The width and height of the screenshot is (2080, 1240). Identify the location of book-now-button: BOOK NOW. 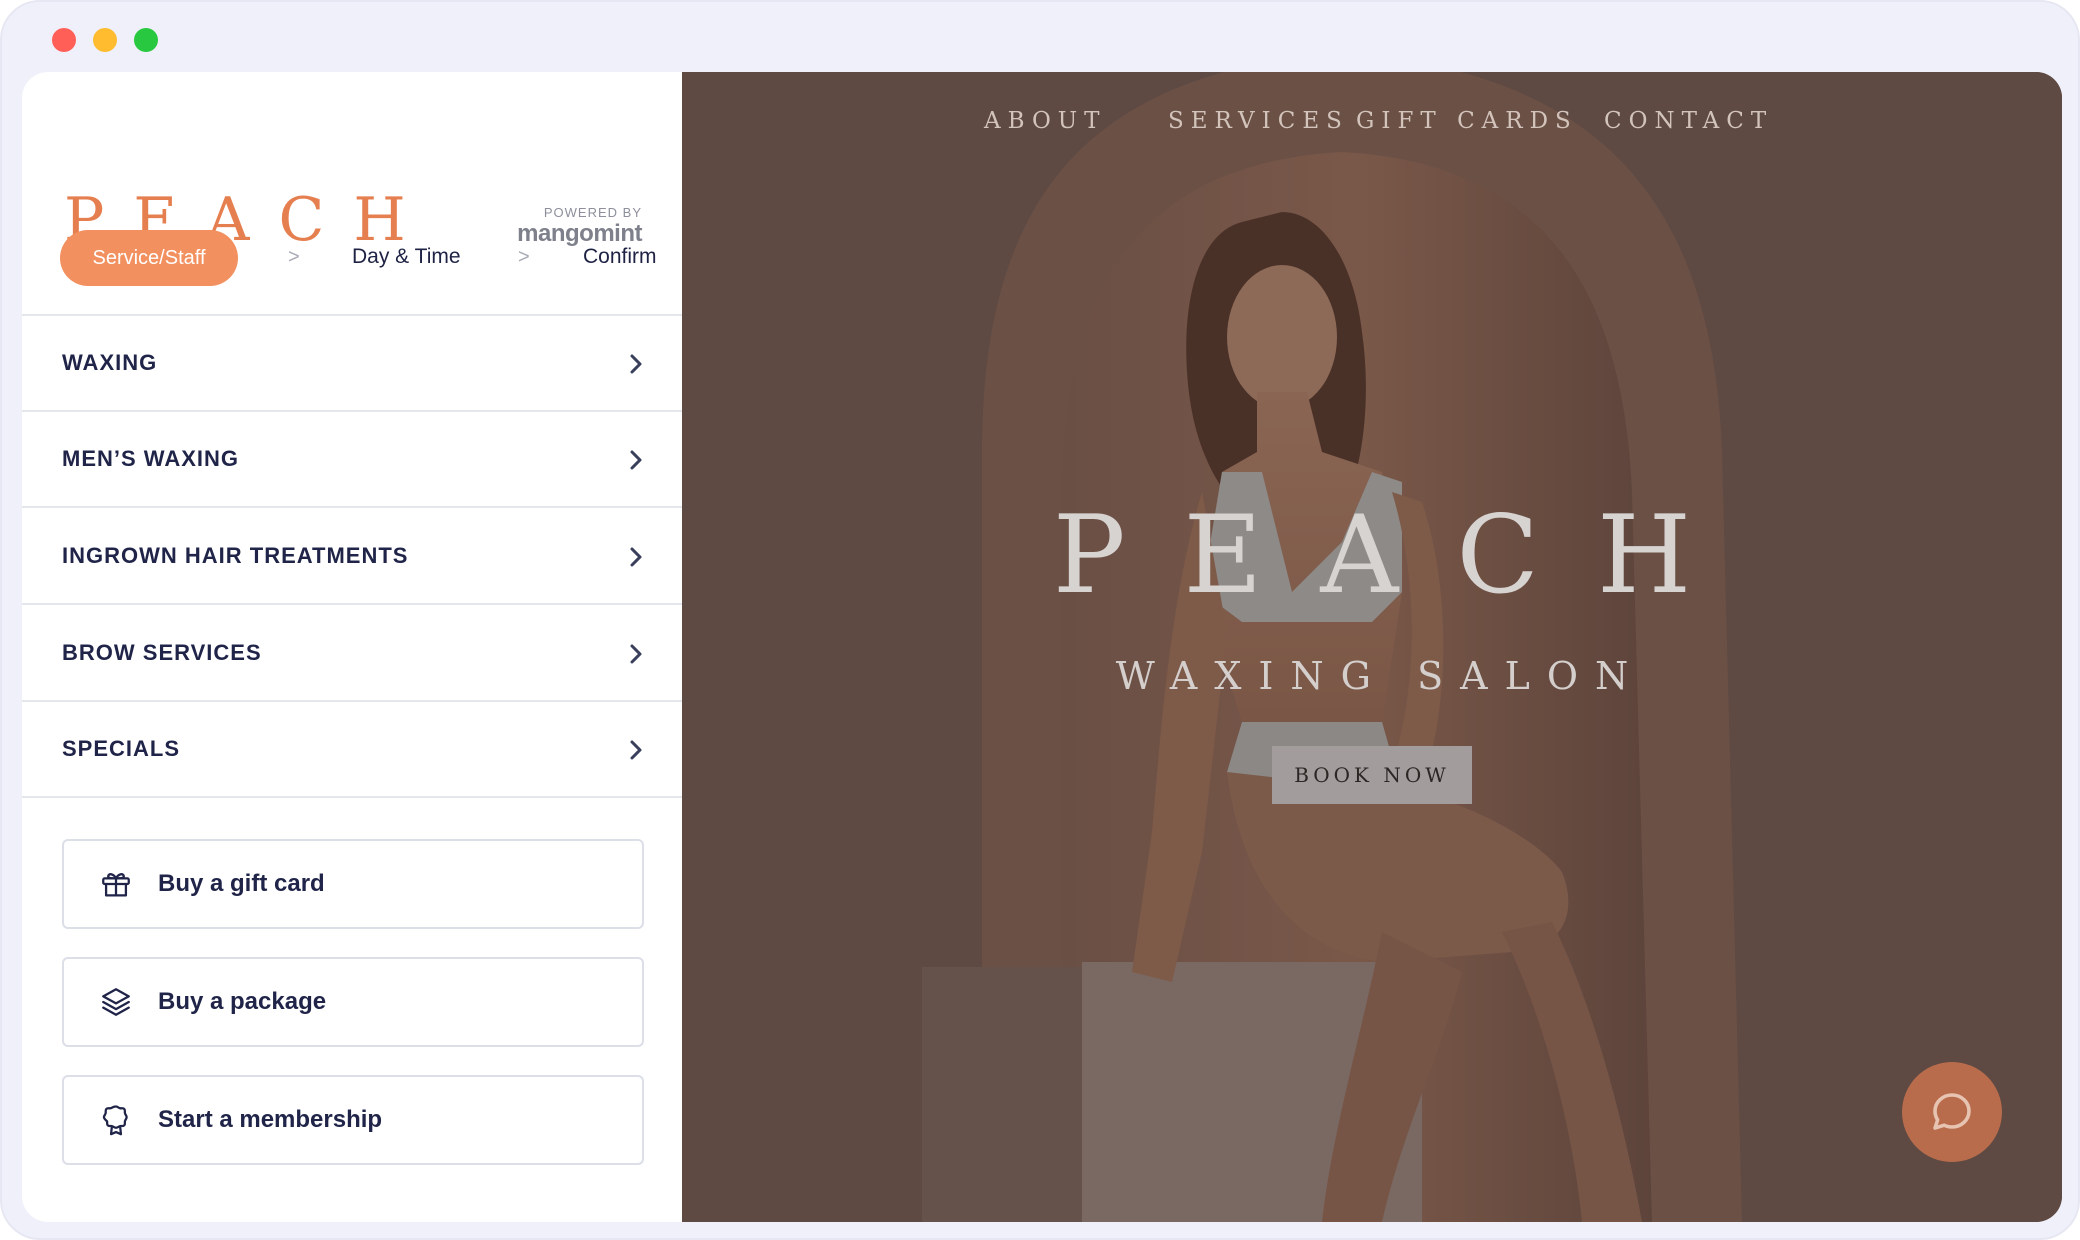
(1372, 775).